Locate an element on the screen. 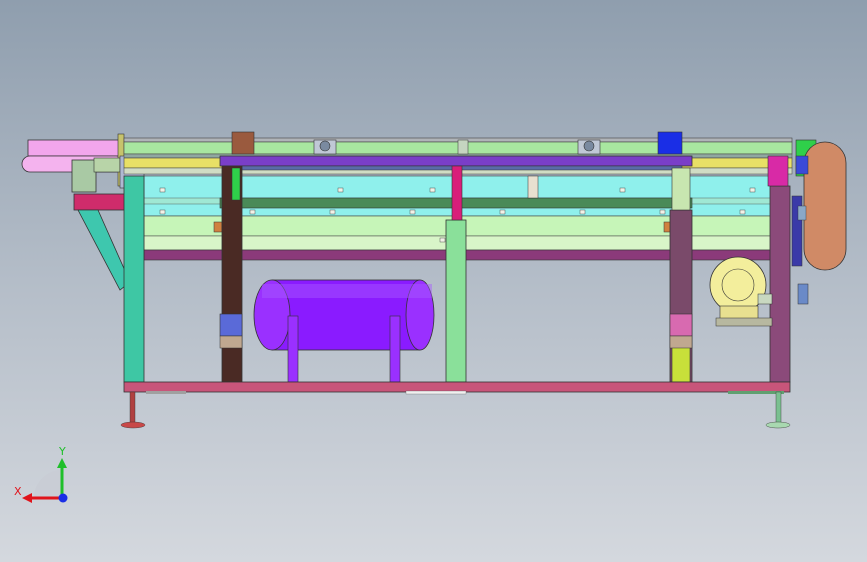 This screenshot has height=562, width=867. axis-triad: Y X is located at coordinates (41, 474).